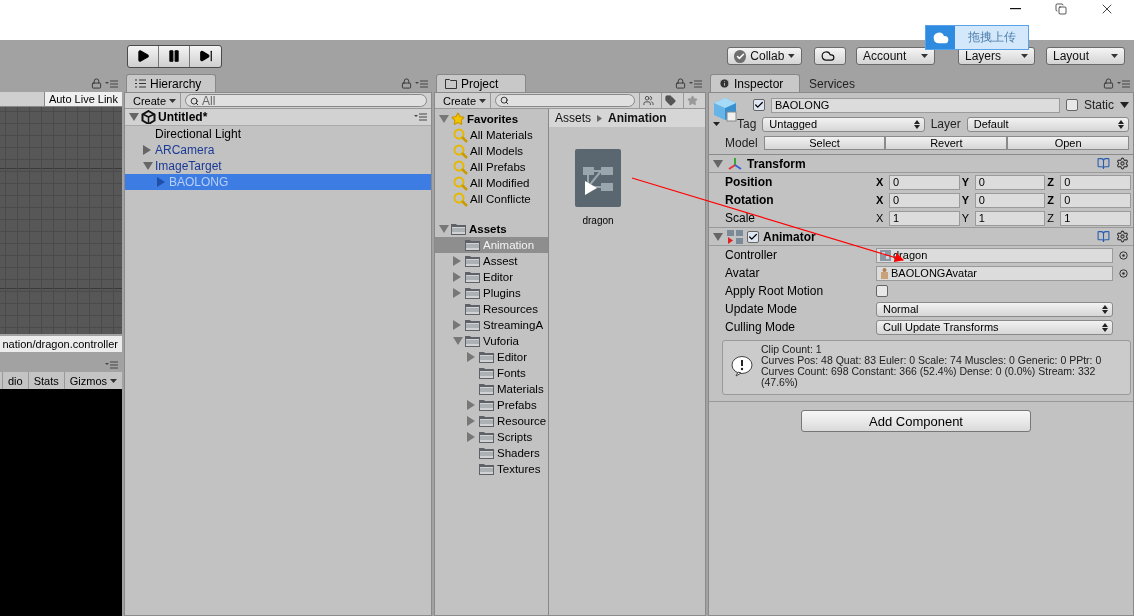  I want to click on scene-header: Untitled*, so click(278, 117).